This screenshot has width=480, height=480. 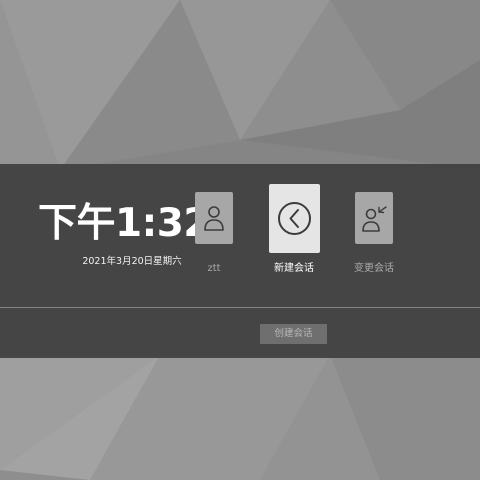 What do you see at coordinates (132, 261) in the screenshot?
I see `clock-date: 2021年3月20日星期六` at bounding box center [132, 261].